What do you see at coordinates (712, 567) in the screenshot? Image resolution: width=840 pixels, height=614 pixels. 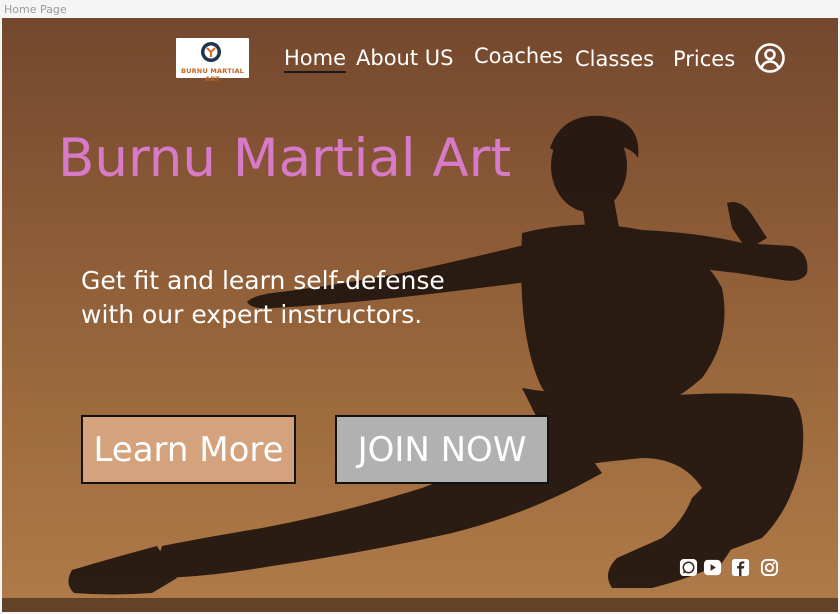 I see `youtube-icon` at bounding box center [712, 567].